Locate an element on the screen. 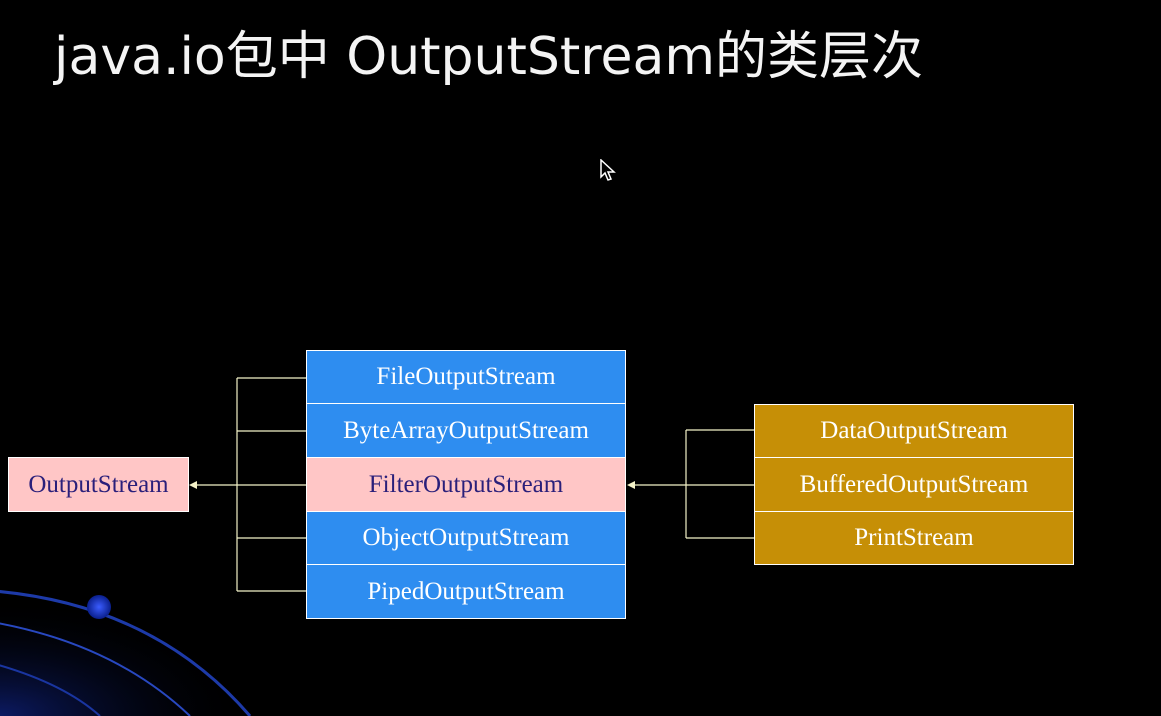 This screenshot has height=716, width=1161. pipedoutputstream-box: PipedOutputStream is located at coordinates (466, 591).